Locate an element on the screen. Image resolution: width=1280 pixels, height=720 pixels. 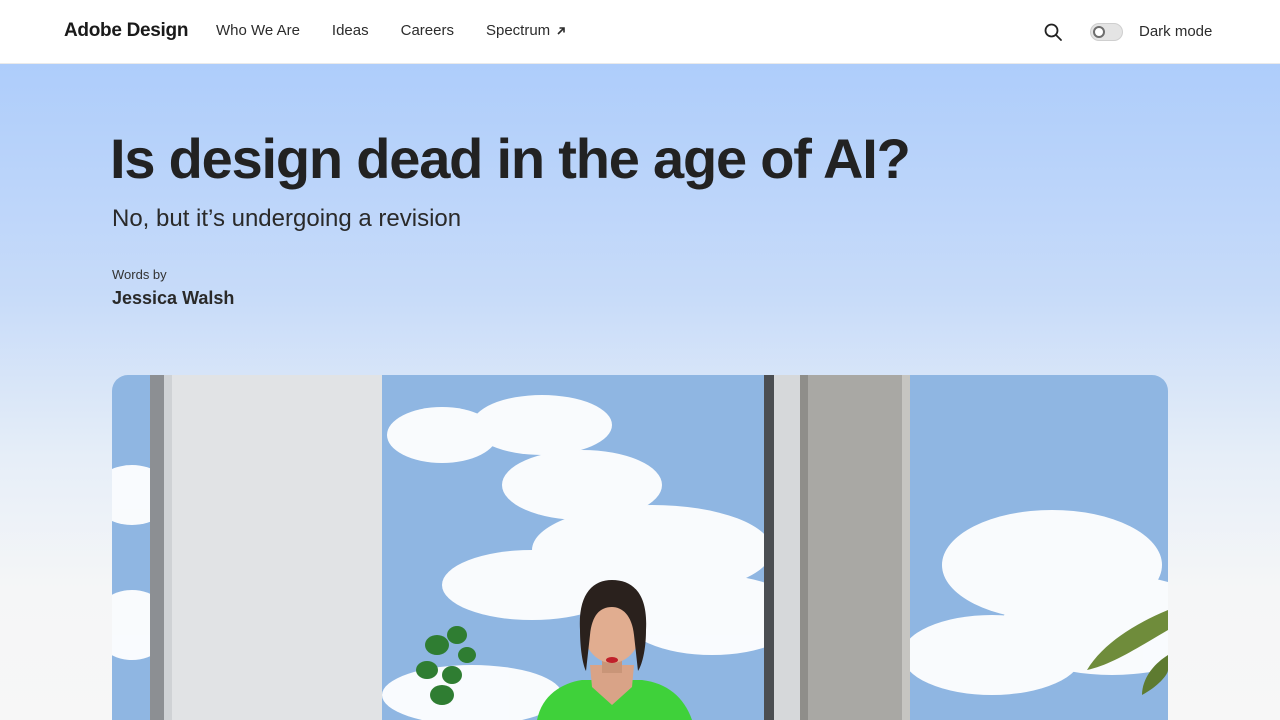
article-subtitle: No, but it’s undergoing a revision is located at coordinates (287, 218).